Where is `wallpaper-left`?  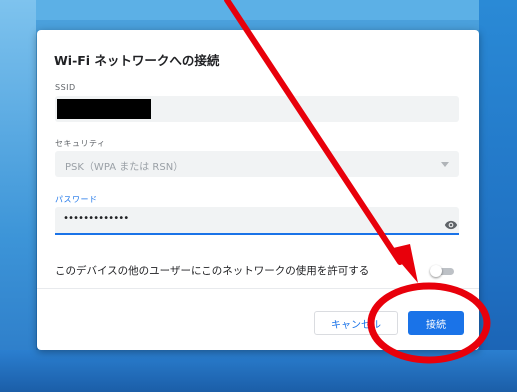 wallpaper-left is located at coordinates (18, 196).